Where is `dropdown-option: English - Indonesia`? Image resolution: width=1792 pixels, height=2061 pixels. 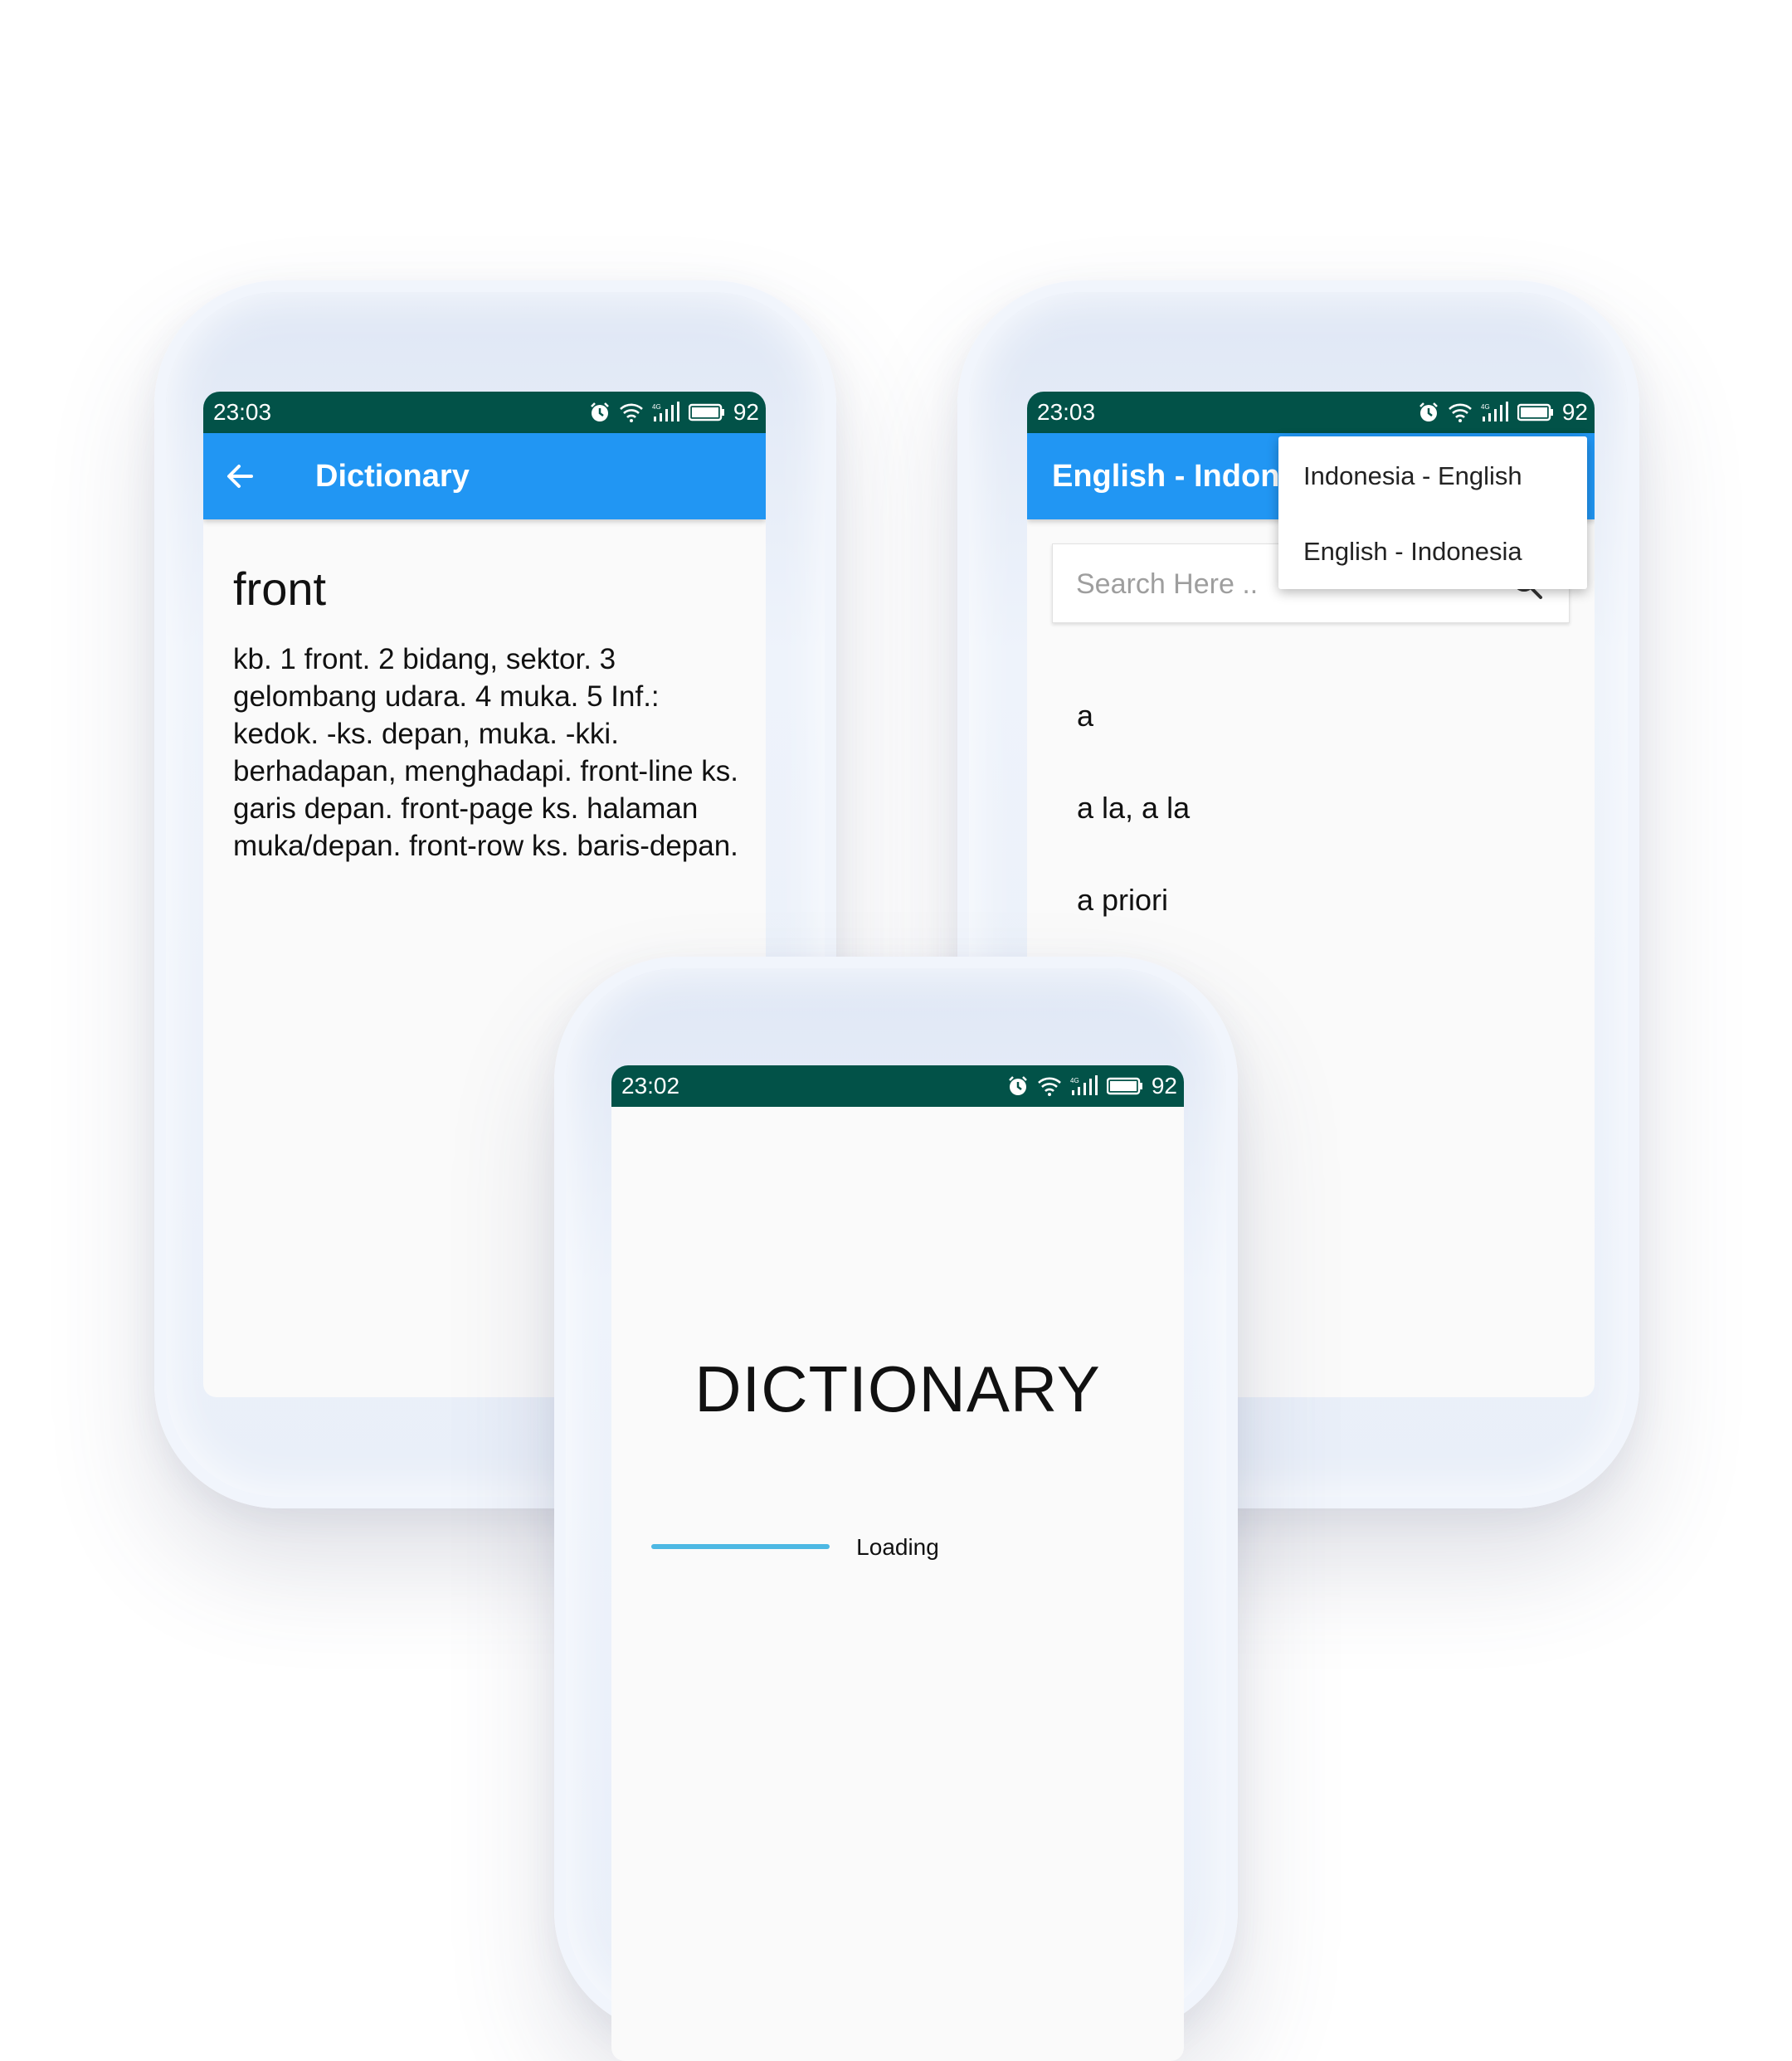
dropdown-option: English - Indonesia is located at coordinates (1412, 552).